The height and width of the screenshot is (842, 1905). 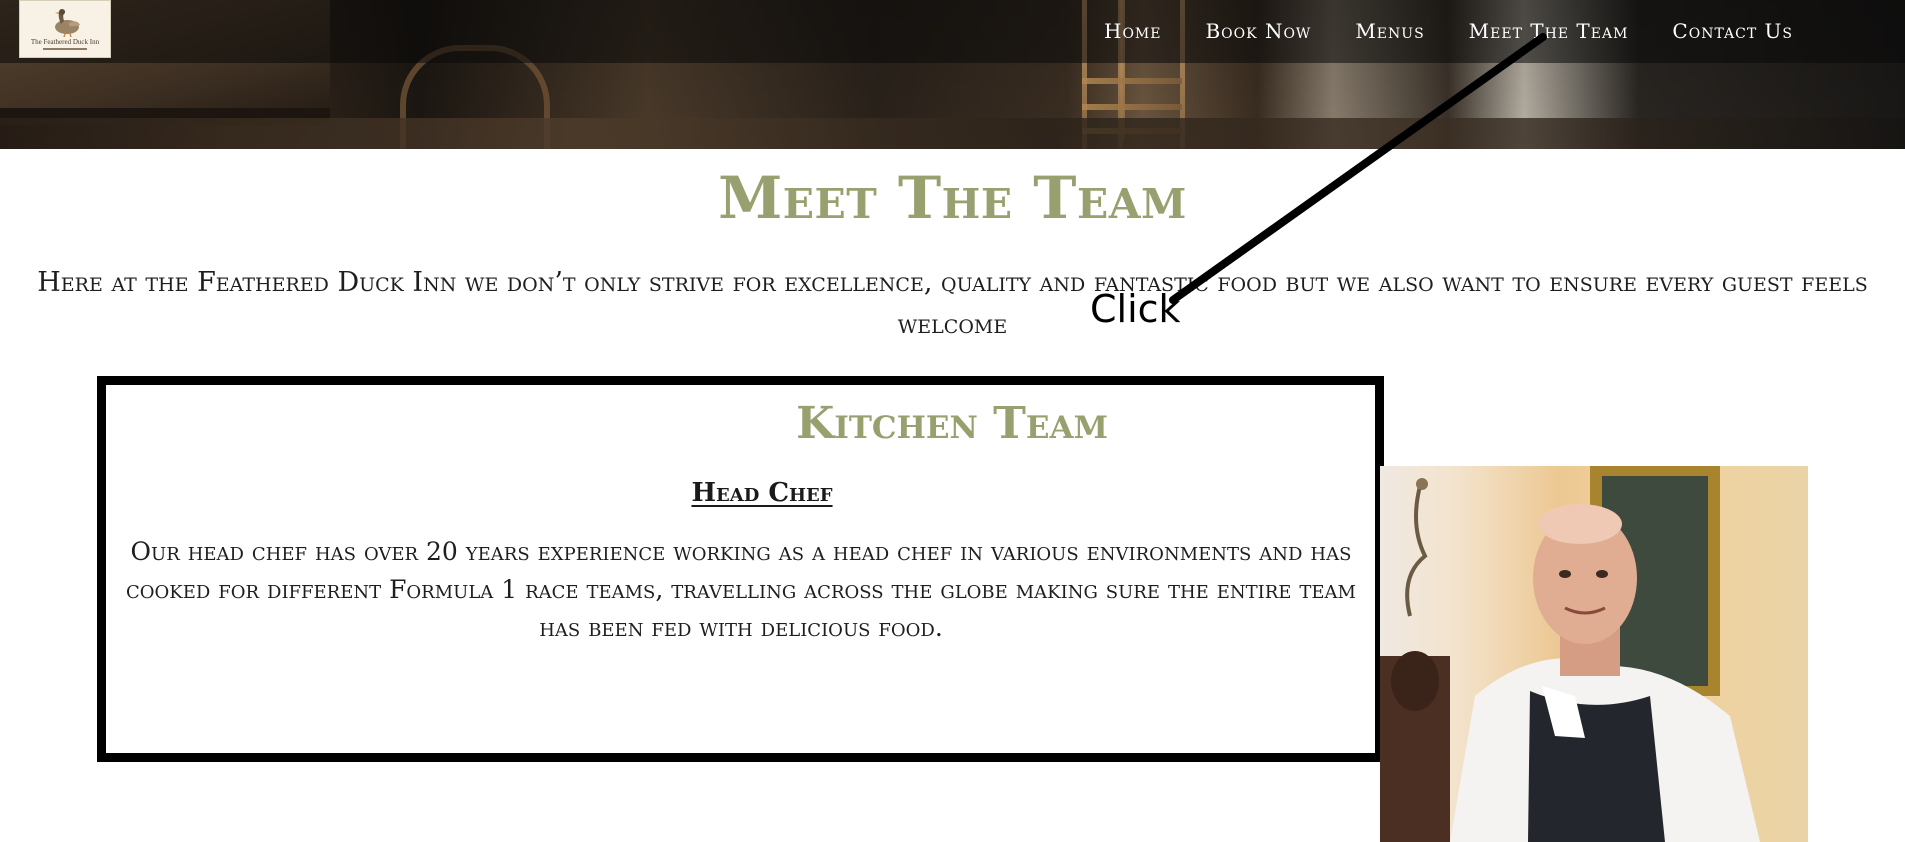 What do you see at coordinates (67, 23) in the screenshot?
I see `duck-icon` at bounding box center [67, 23].